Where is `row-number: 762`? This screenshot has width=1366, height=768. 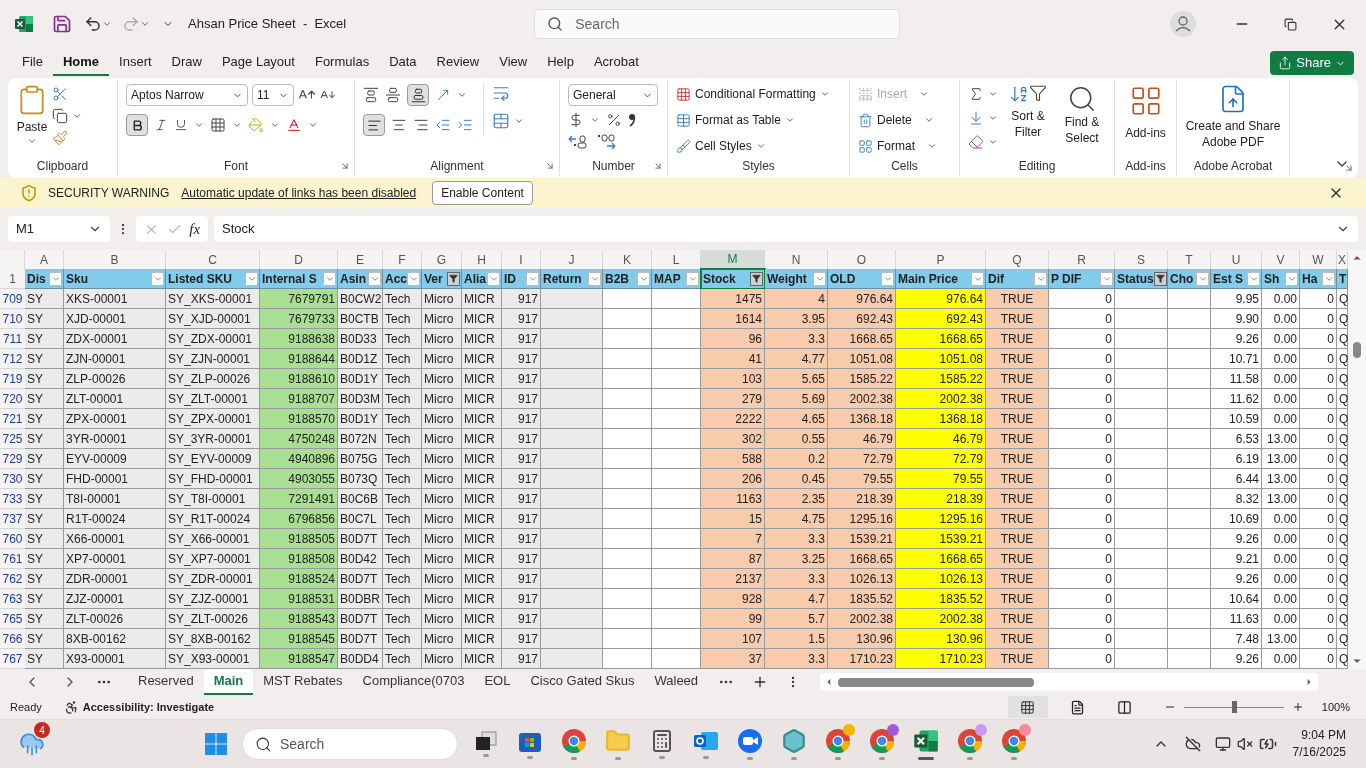 row-number: 762 is located at coordinates (12, 579).